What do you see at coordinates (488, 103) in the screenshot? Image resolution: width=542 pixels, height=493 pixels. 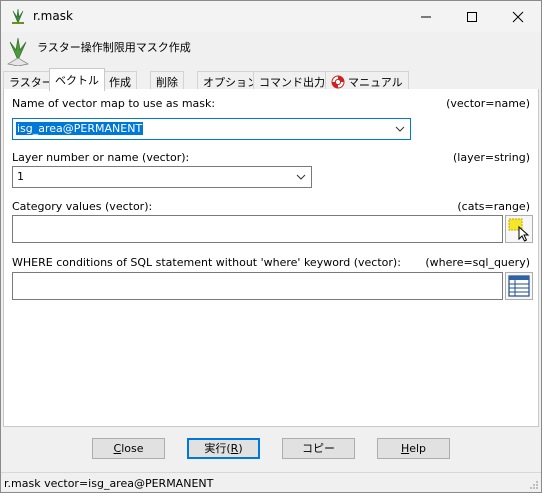 I see `vector-param-hint: (vector=name)` at bounding box center [488, 103].